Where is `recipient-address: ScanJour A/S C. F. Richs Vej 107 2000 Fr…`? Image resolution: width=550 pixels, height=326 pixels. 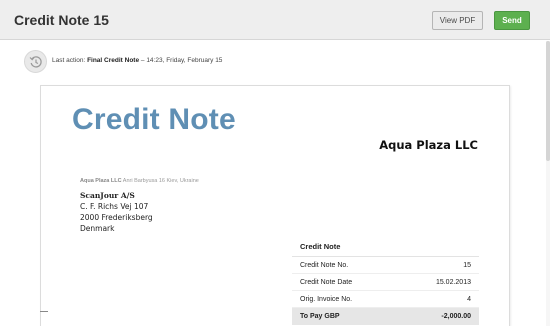 recipient-address: ScanJour A/S C. F. Richs Vej 107 2000 Fr… is located at coordinates (116, 212).